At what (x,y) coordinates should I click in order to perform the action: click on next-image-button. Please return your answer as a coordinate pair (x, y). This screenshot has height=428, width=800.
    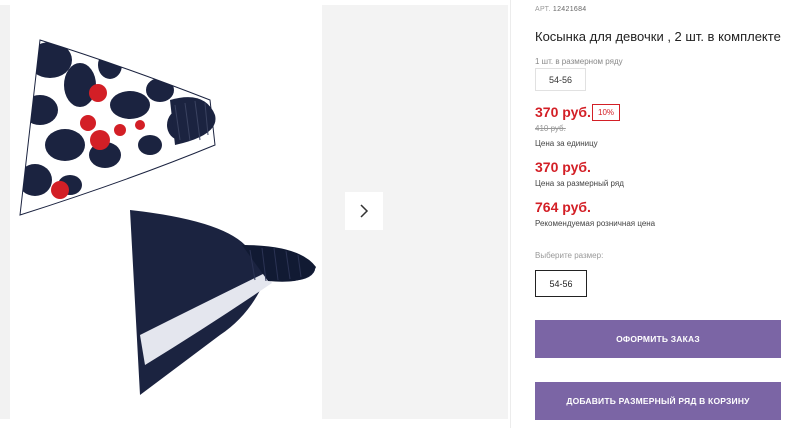
    Looking at the image, I should click on (364, 211).